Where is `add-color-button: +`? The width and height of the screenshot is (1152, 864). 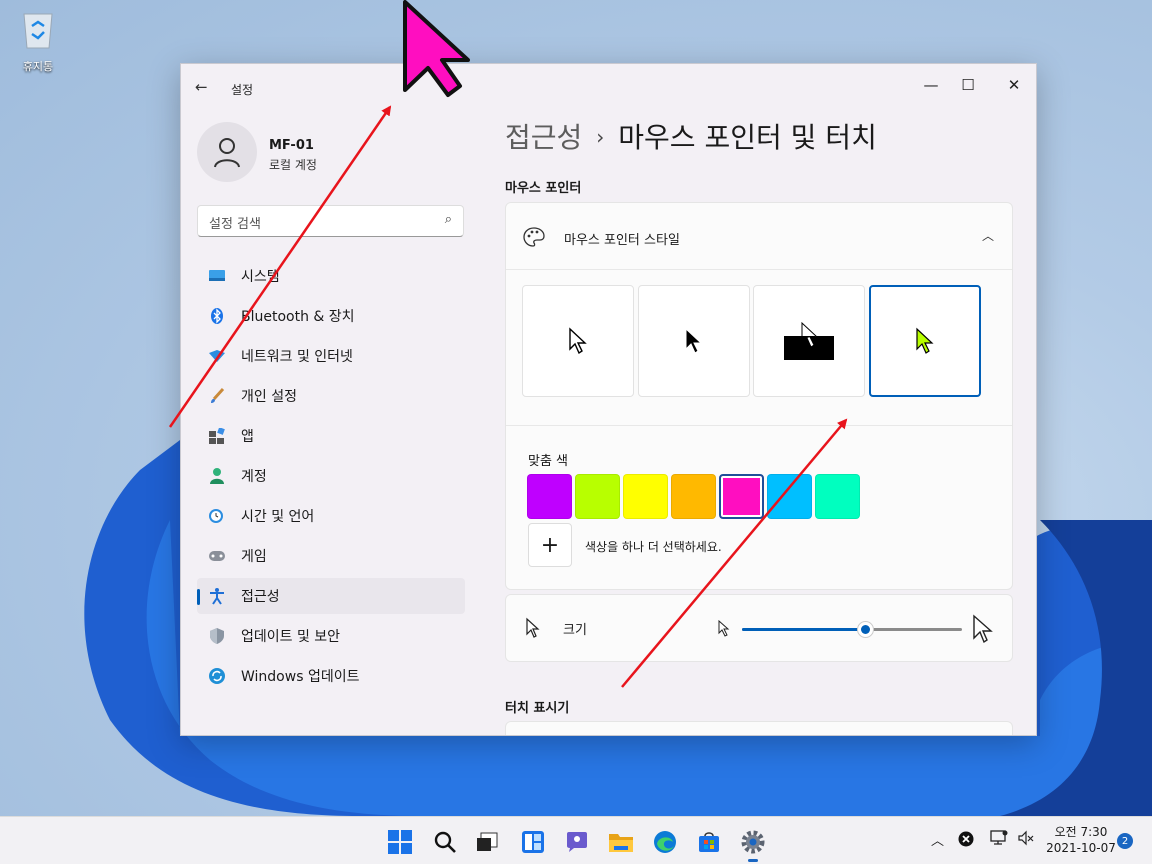 add-color-button: + is located at coordinates (550, 545).